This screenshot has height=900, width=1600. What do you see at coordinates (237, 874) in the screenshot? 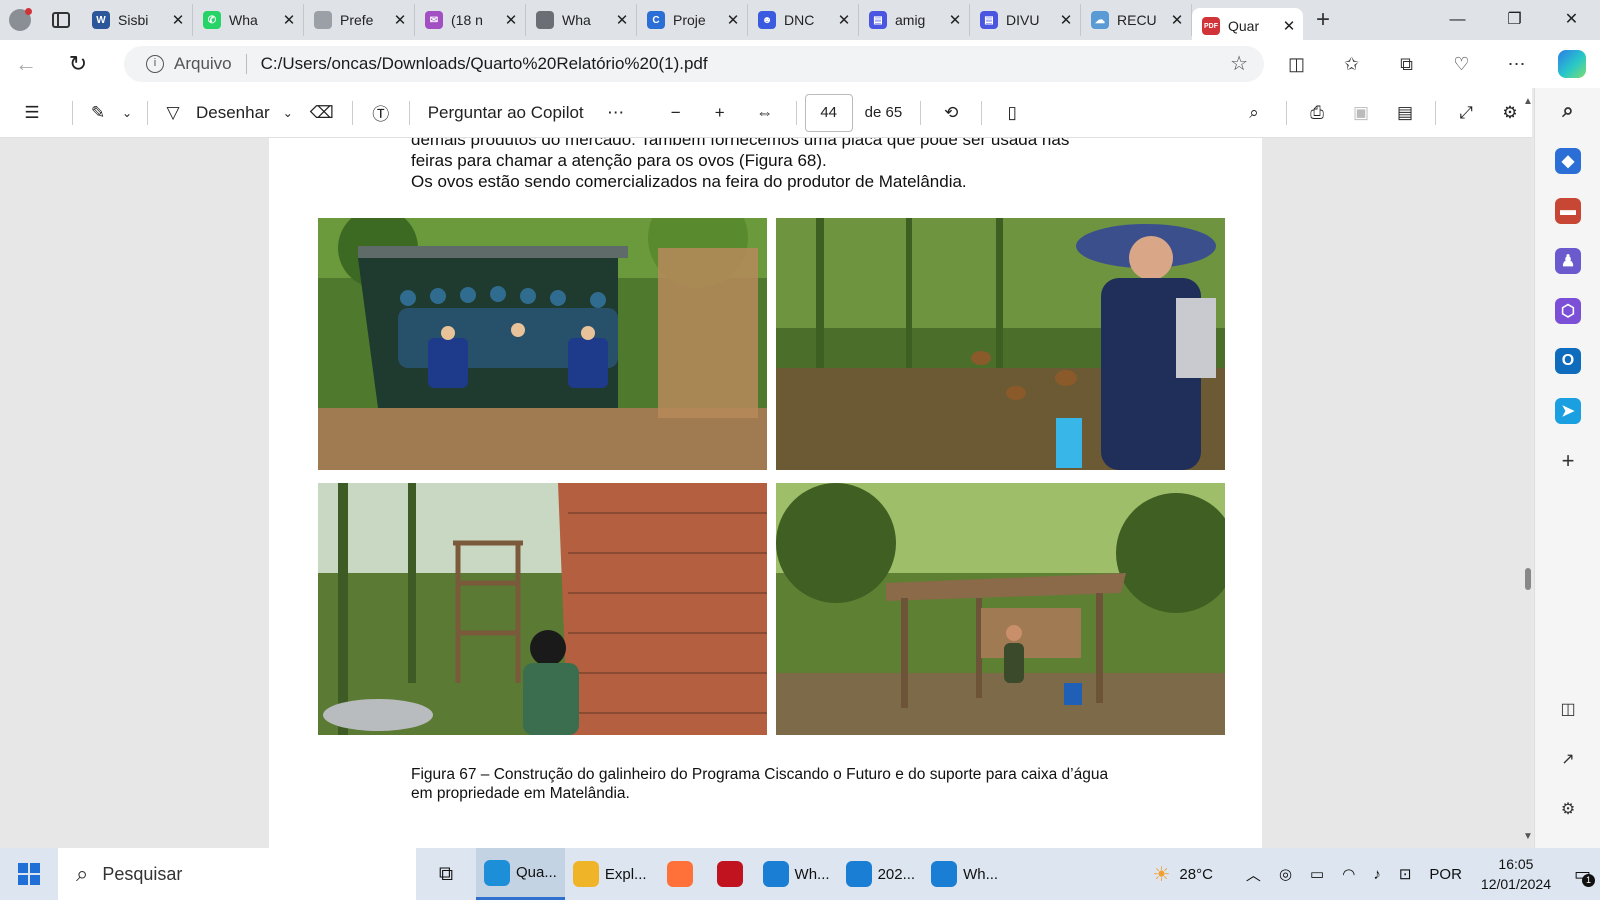
I see `taskbar-search-box: ⌕ Pesquisar` at bounding box center [237, 874].